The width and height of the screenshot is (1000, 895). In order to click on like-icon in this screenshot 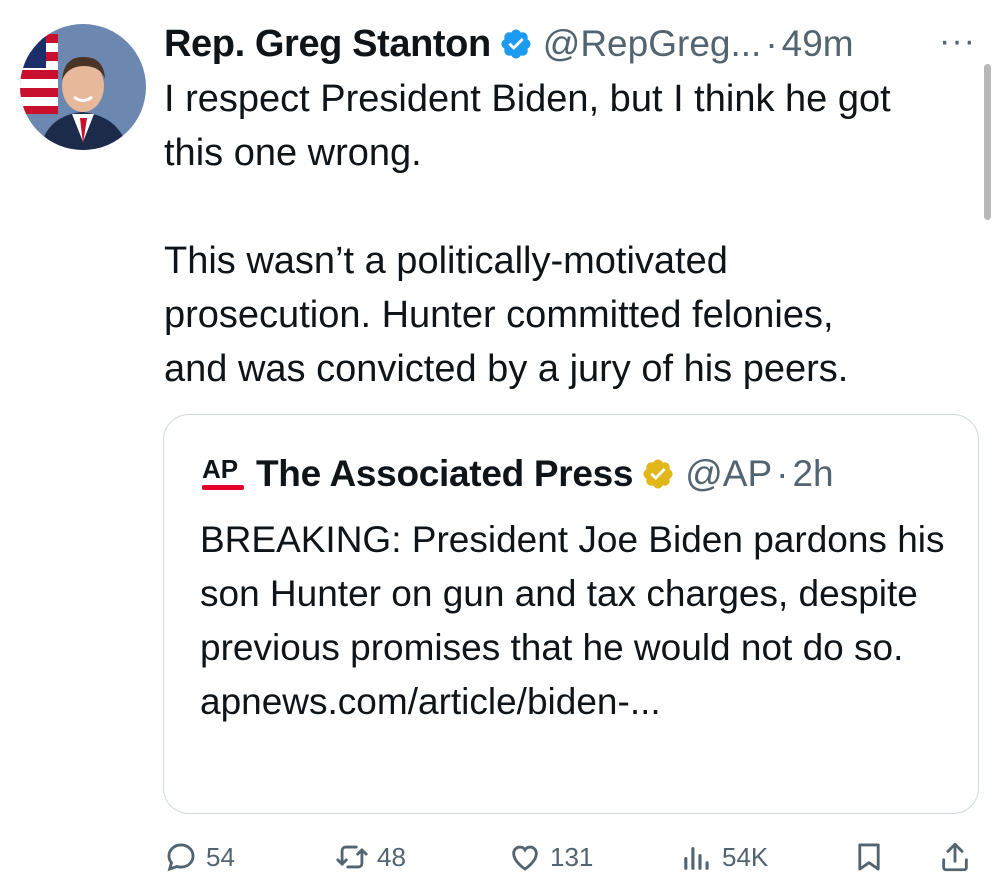, I will do `click(525, 858)`.